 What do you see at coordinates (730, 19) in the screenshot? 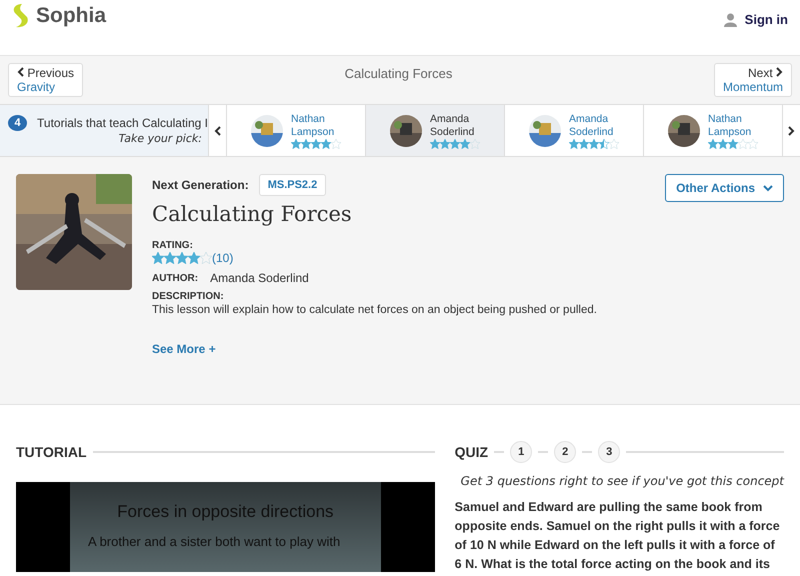
I see `user-icon` at bounding box center [730, 19].